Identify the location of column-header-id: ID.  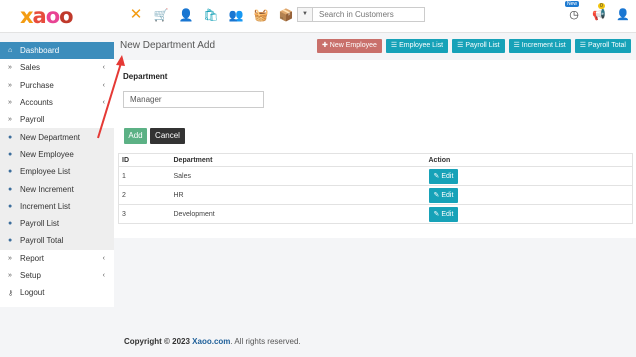
(144, 160).